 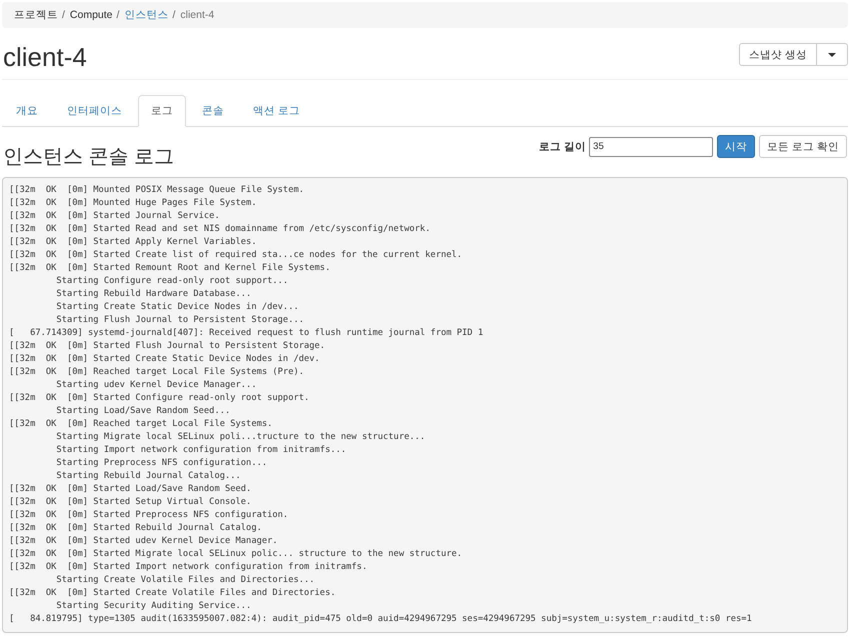 I want to click on log-line: [[32m OK [0m] Started Create list of required sta...ce nodes for the current kernel., so click(x=235, y=255).